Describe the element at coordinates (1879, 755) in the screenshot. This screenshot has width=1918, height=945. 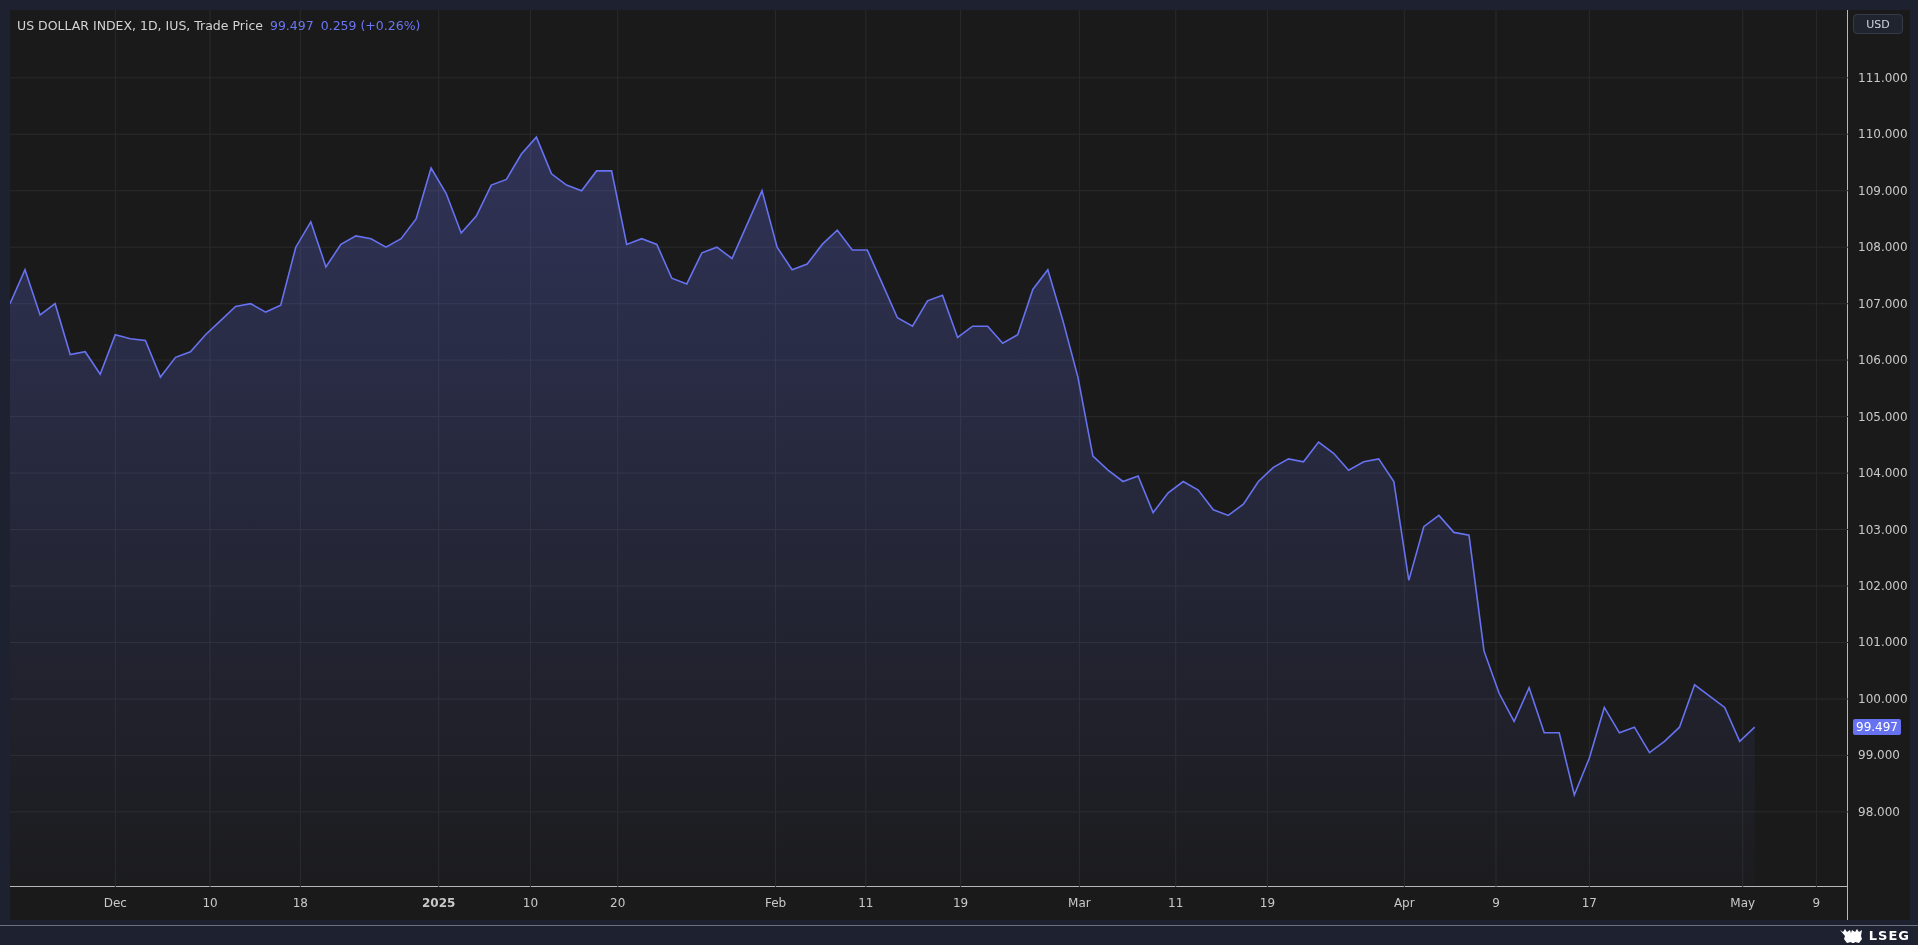
I see `y-axis-label: 99.000` at that location.